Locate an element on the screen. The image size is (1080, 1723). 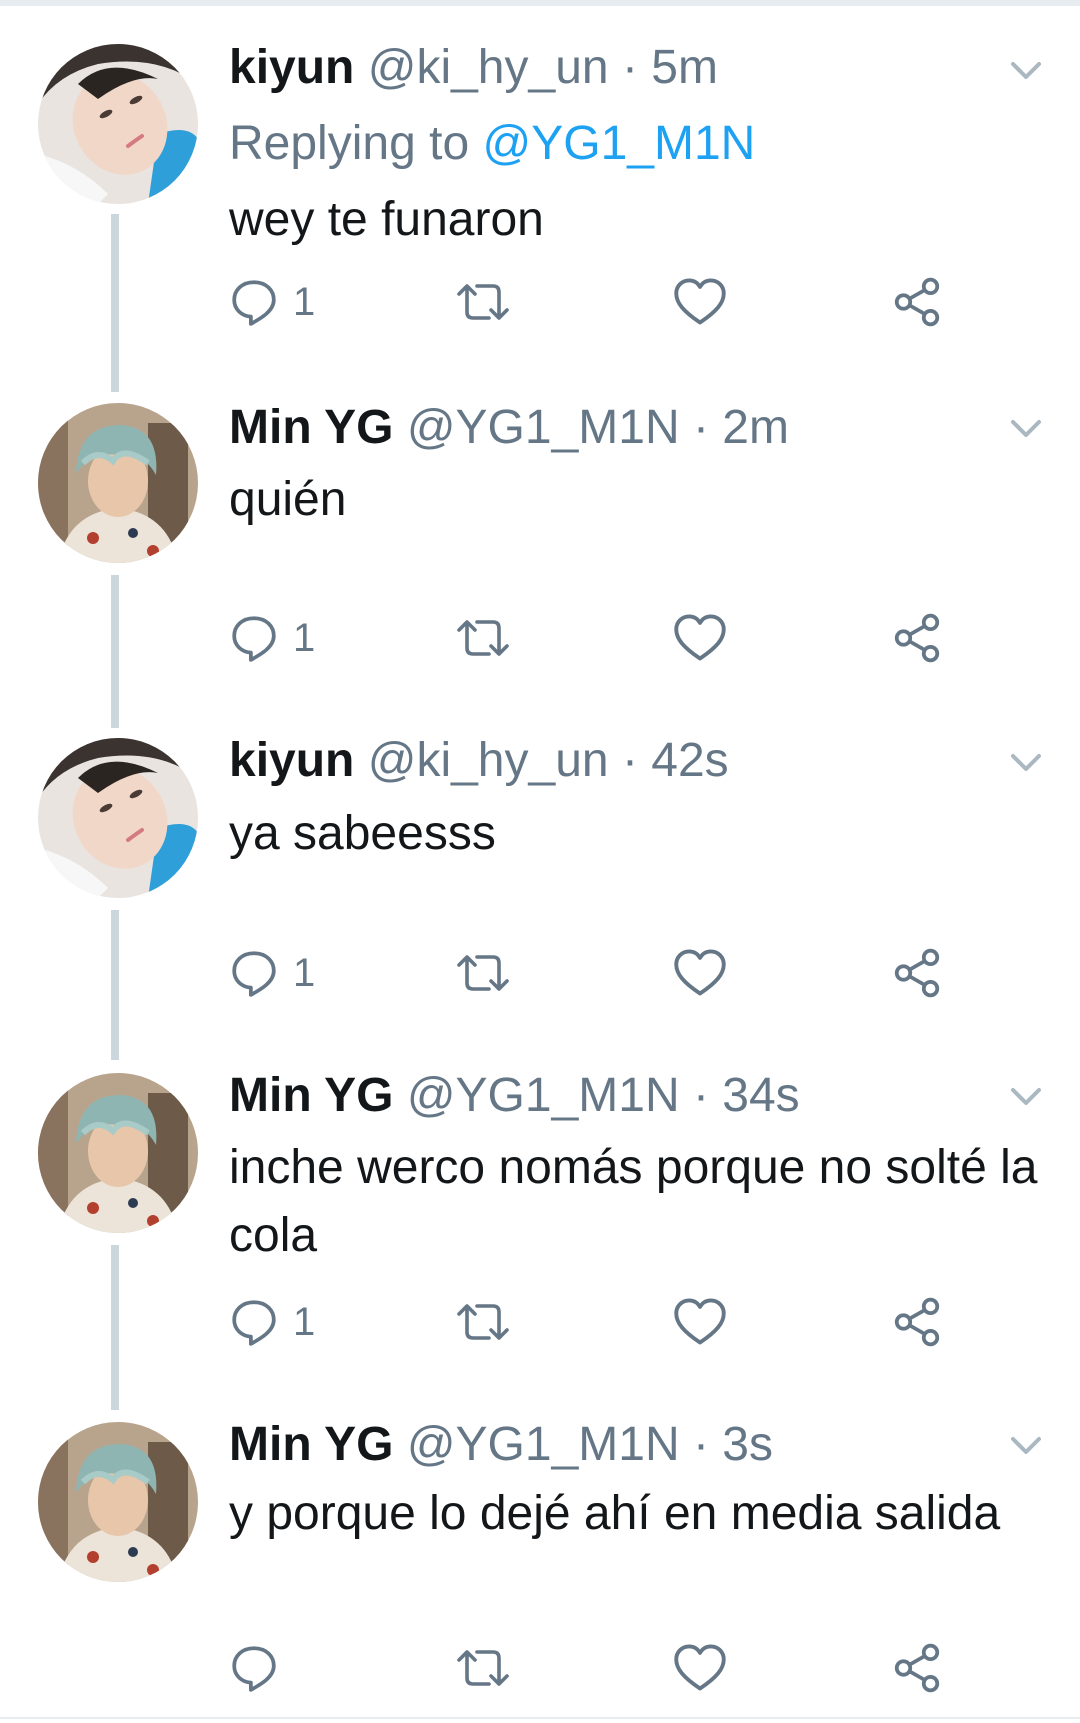
tweet-header: kiyun @ki_hy_un · 42s is located at coordinates (479, 760).